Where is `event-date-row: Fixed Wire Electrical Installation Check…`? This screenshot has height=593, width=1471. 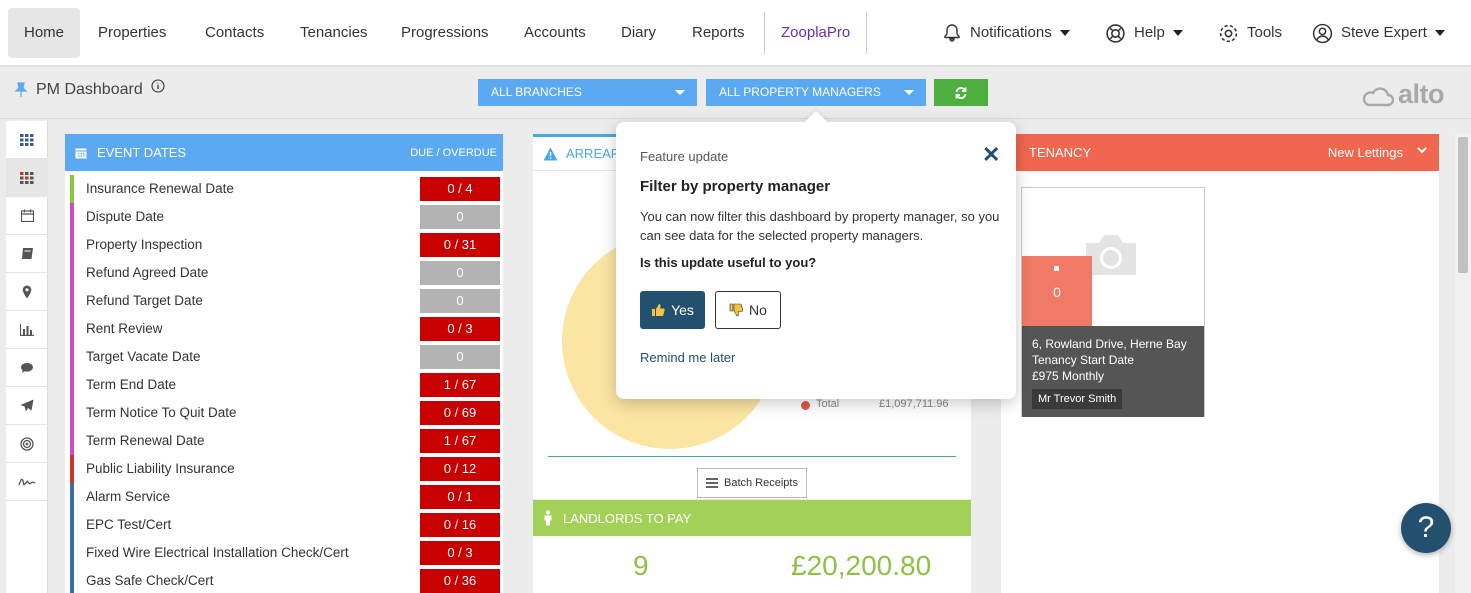
event-date-row: Fixed Wire Electrical Installation Check… is located at coordinates (286, 553).